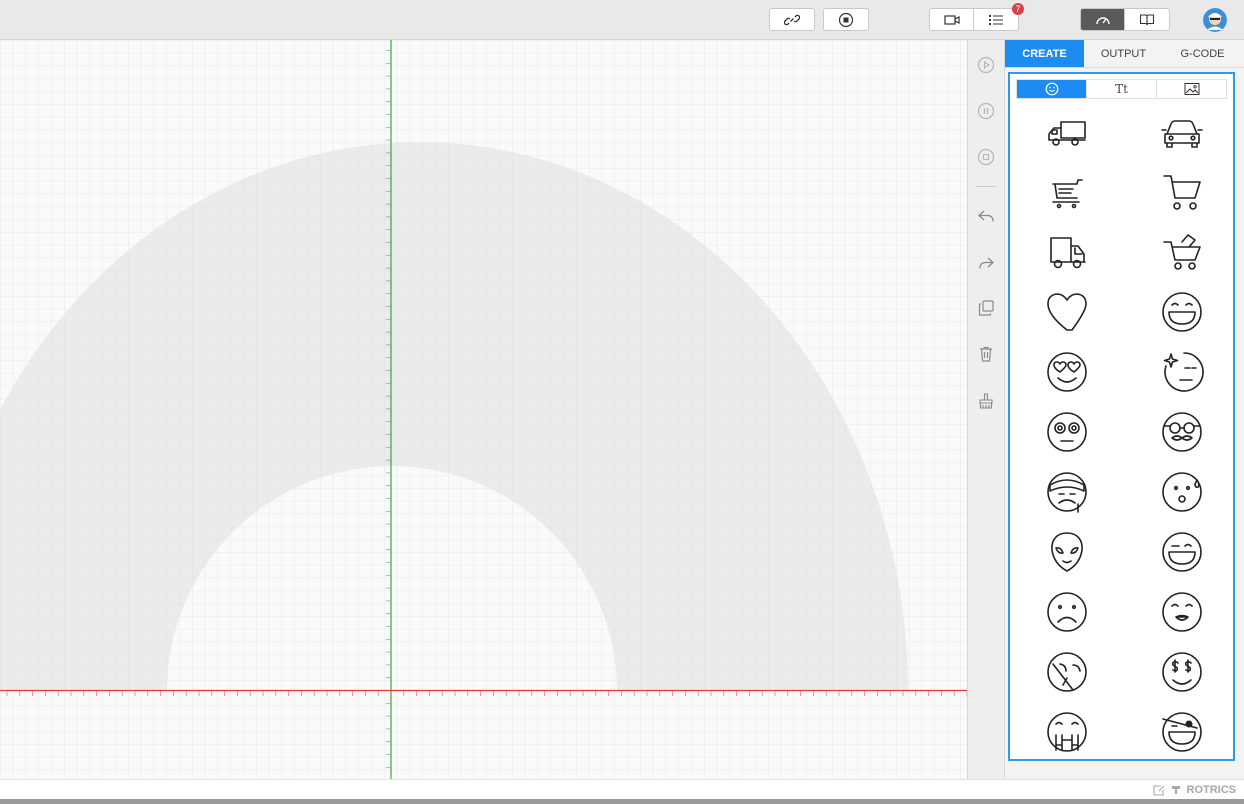  I want to click on view-toggle-group, so click(974, 19).